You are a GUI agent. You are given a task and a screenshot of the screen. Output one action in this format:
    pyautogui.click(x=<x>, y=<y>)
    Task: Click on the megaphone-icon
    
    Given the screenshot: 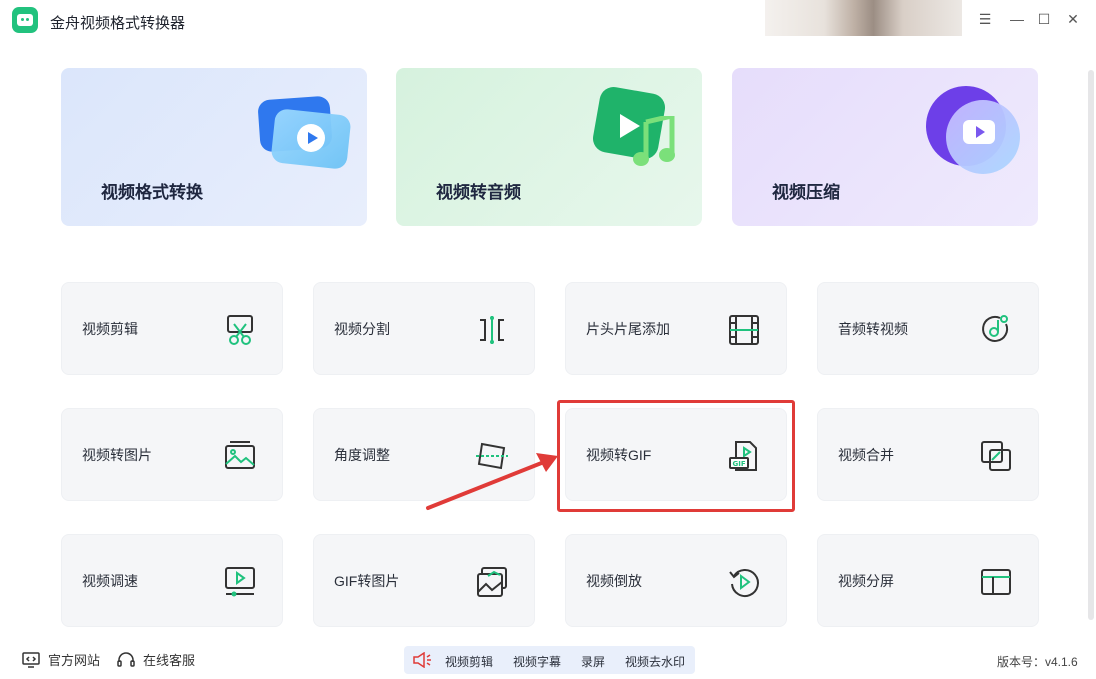 What is the action you would take?
    pyautogui.click(x=422, y=660)
    